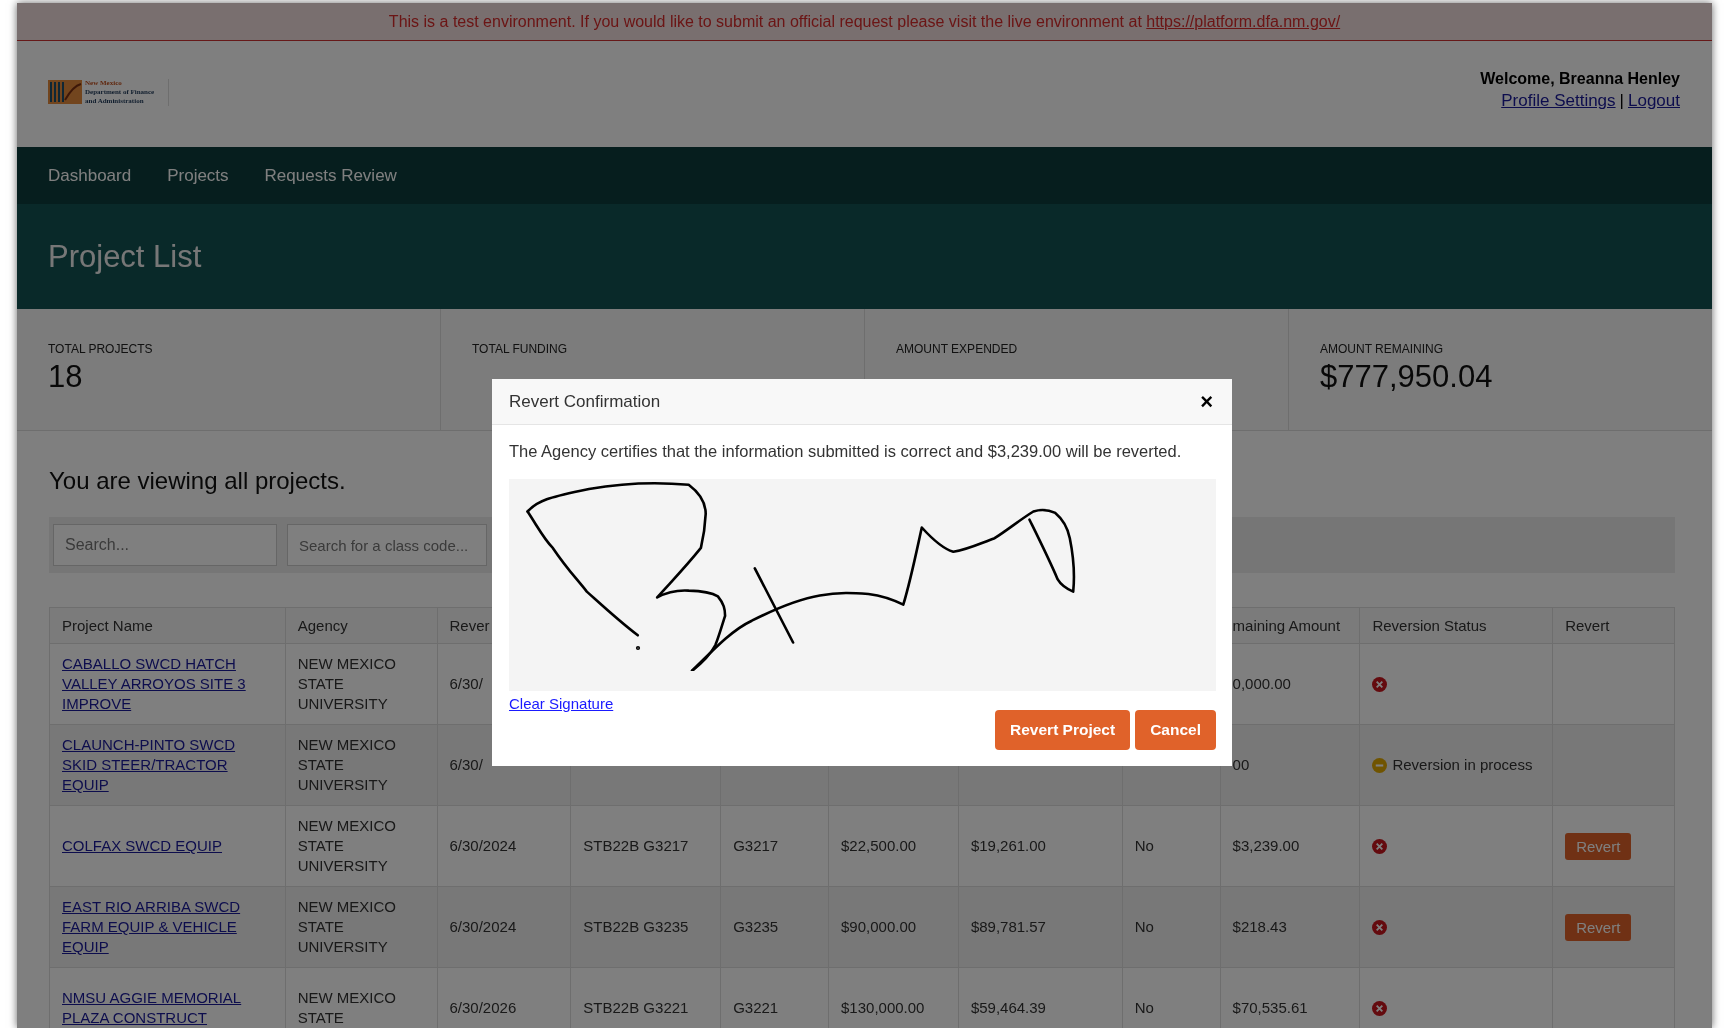  What do you see at coordinates (142, 846) in the screenshot?
I see `project-link: COLFAX SWCD EQUIP` at bounding box center [142, 846].